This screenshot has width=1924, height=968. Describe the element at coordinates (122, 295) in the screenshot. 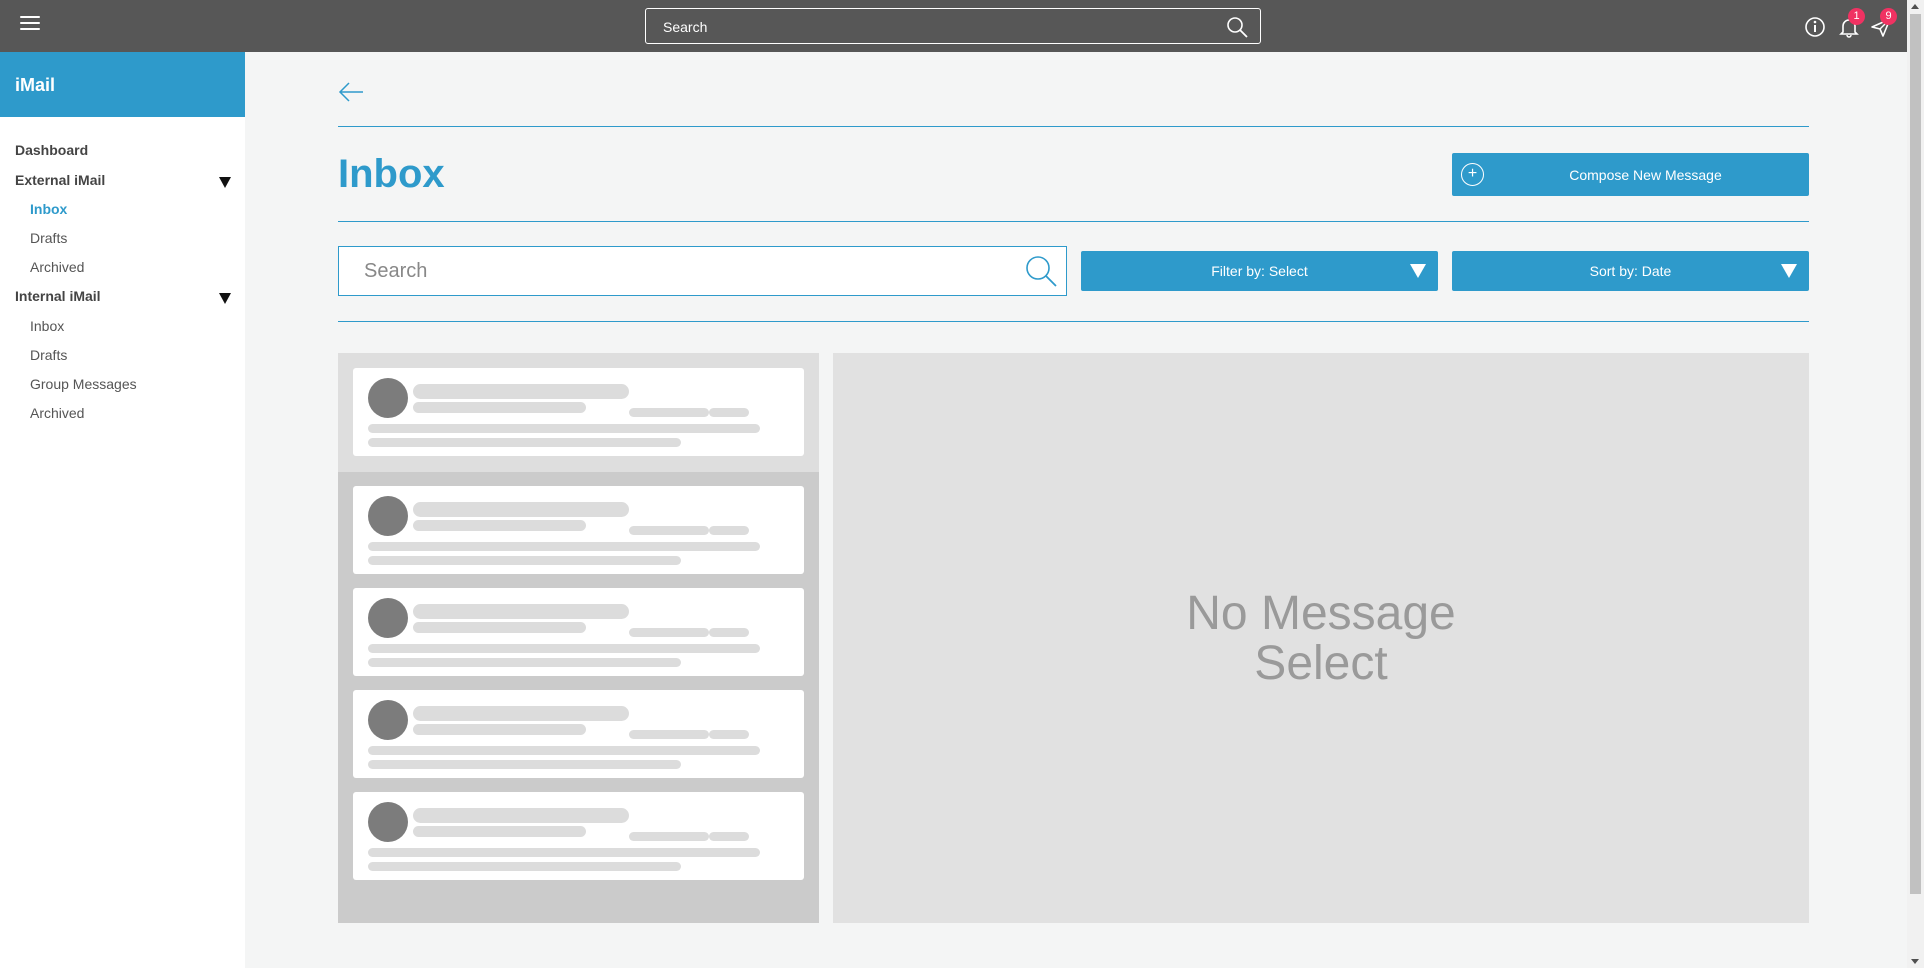

I see `sidebar-section-internal-imail: Internal iMail` at that location.